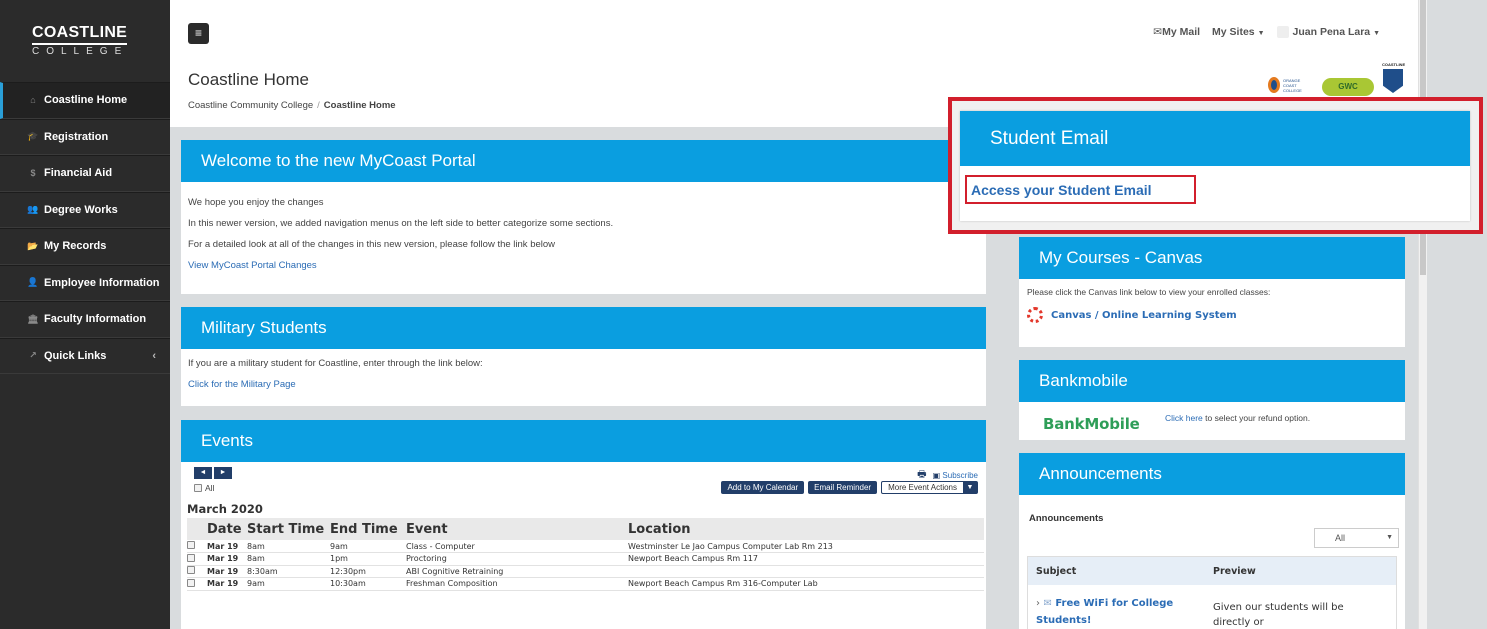  I want to click on breadcrumb-root: Coastline Community College, so click(250, 105).